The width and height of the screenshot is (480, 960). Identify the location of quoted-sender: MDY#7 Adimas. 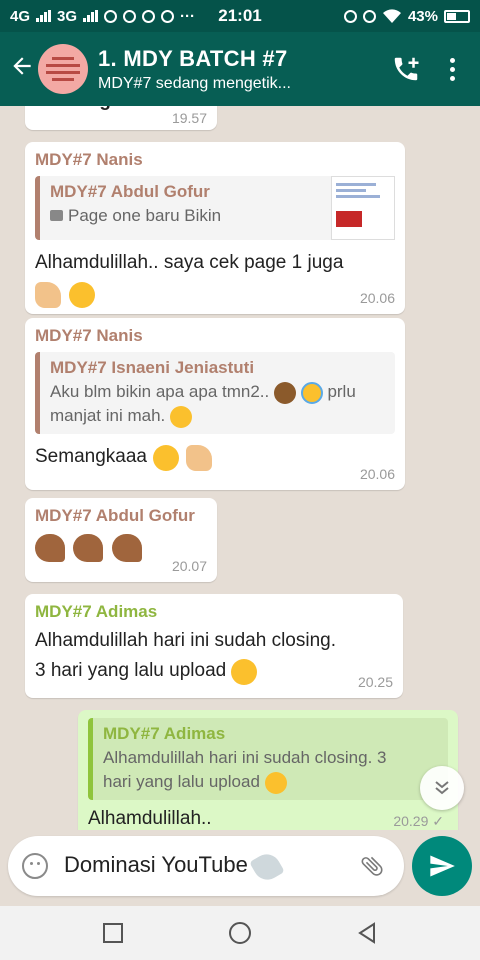
(164, 733).